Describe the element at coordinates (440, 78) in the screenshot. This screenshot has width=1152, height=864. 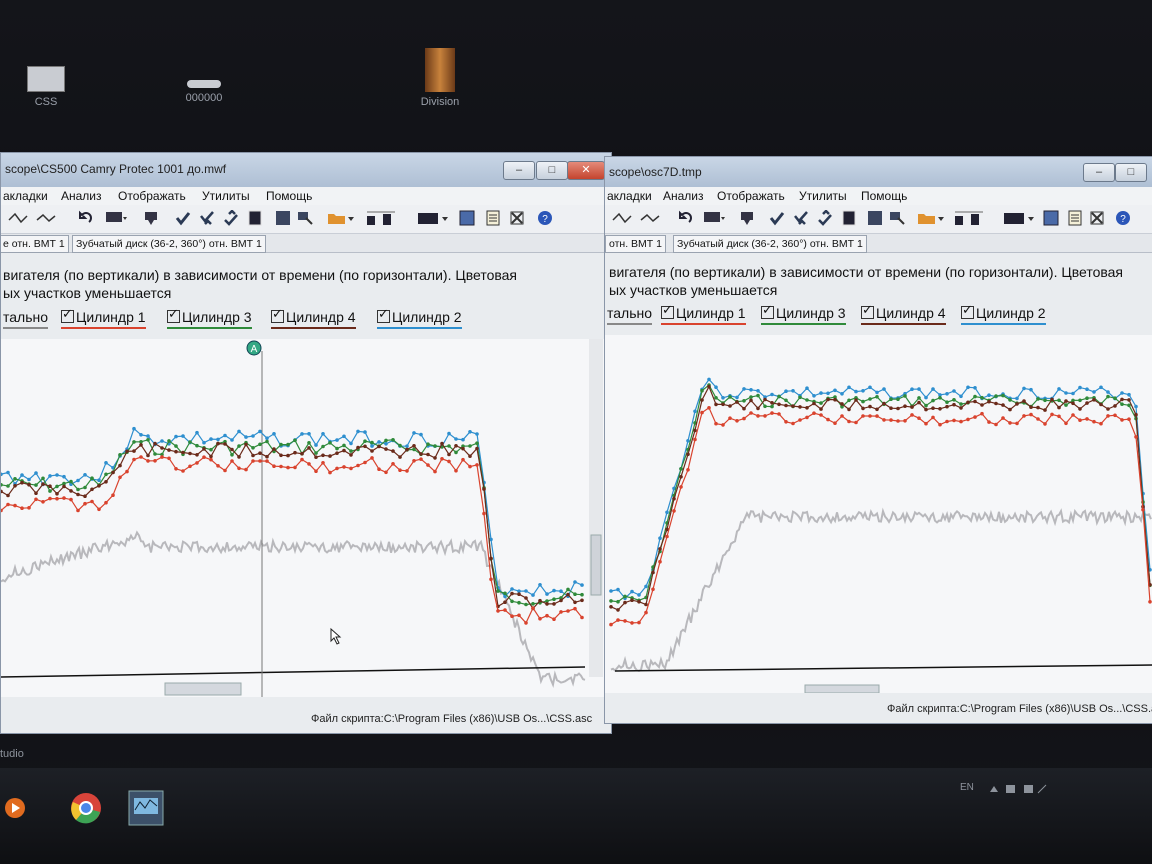
I see `division-desktop-icon: Division` at that location.